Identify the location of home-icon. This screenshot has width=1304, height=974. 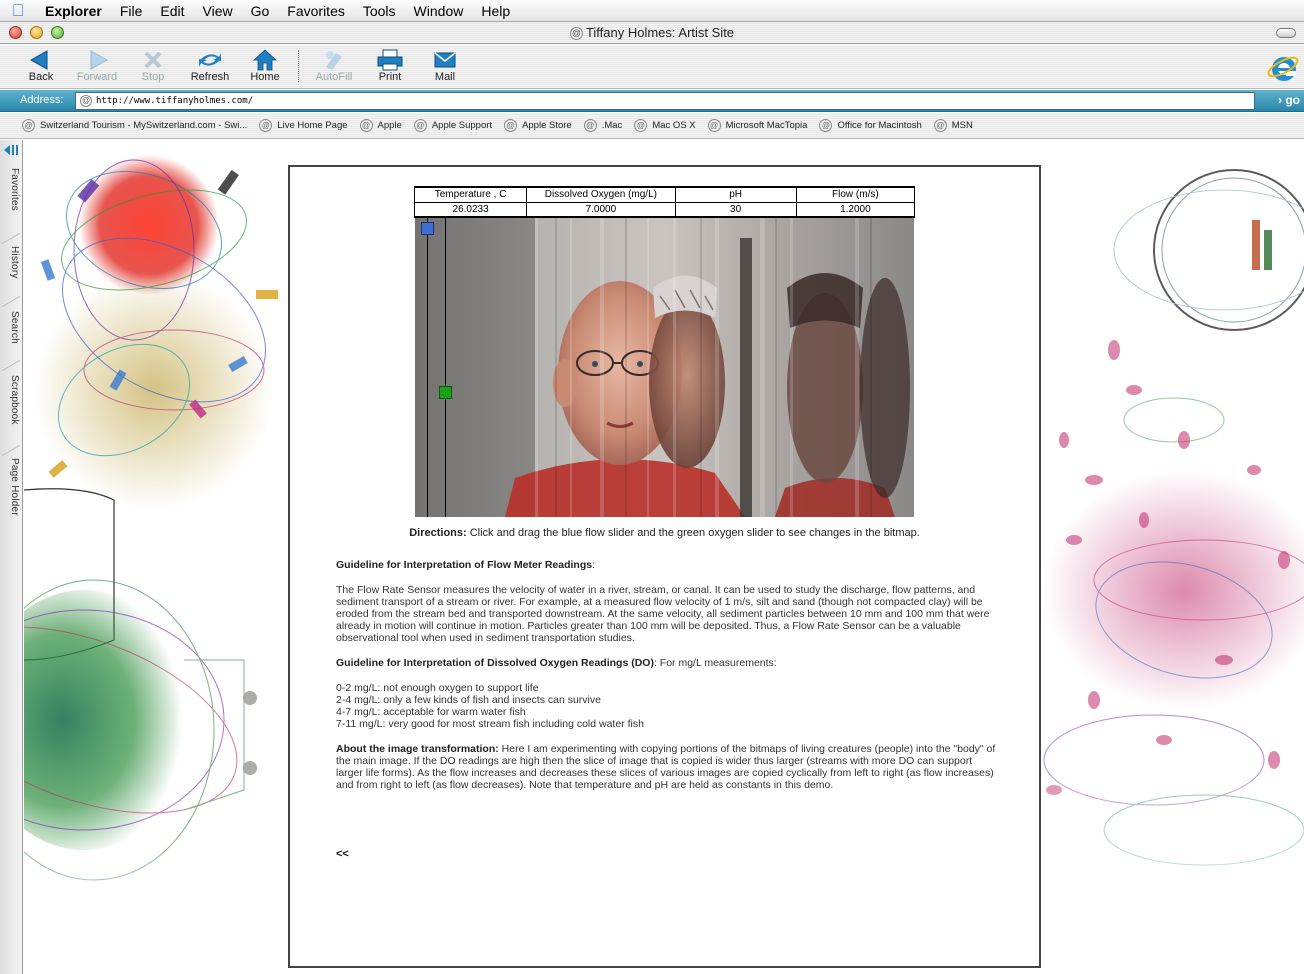
(265, 60).